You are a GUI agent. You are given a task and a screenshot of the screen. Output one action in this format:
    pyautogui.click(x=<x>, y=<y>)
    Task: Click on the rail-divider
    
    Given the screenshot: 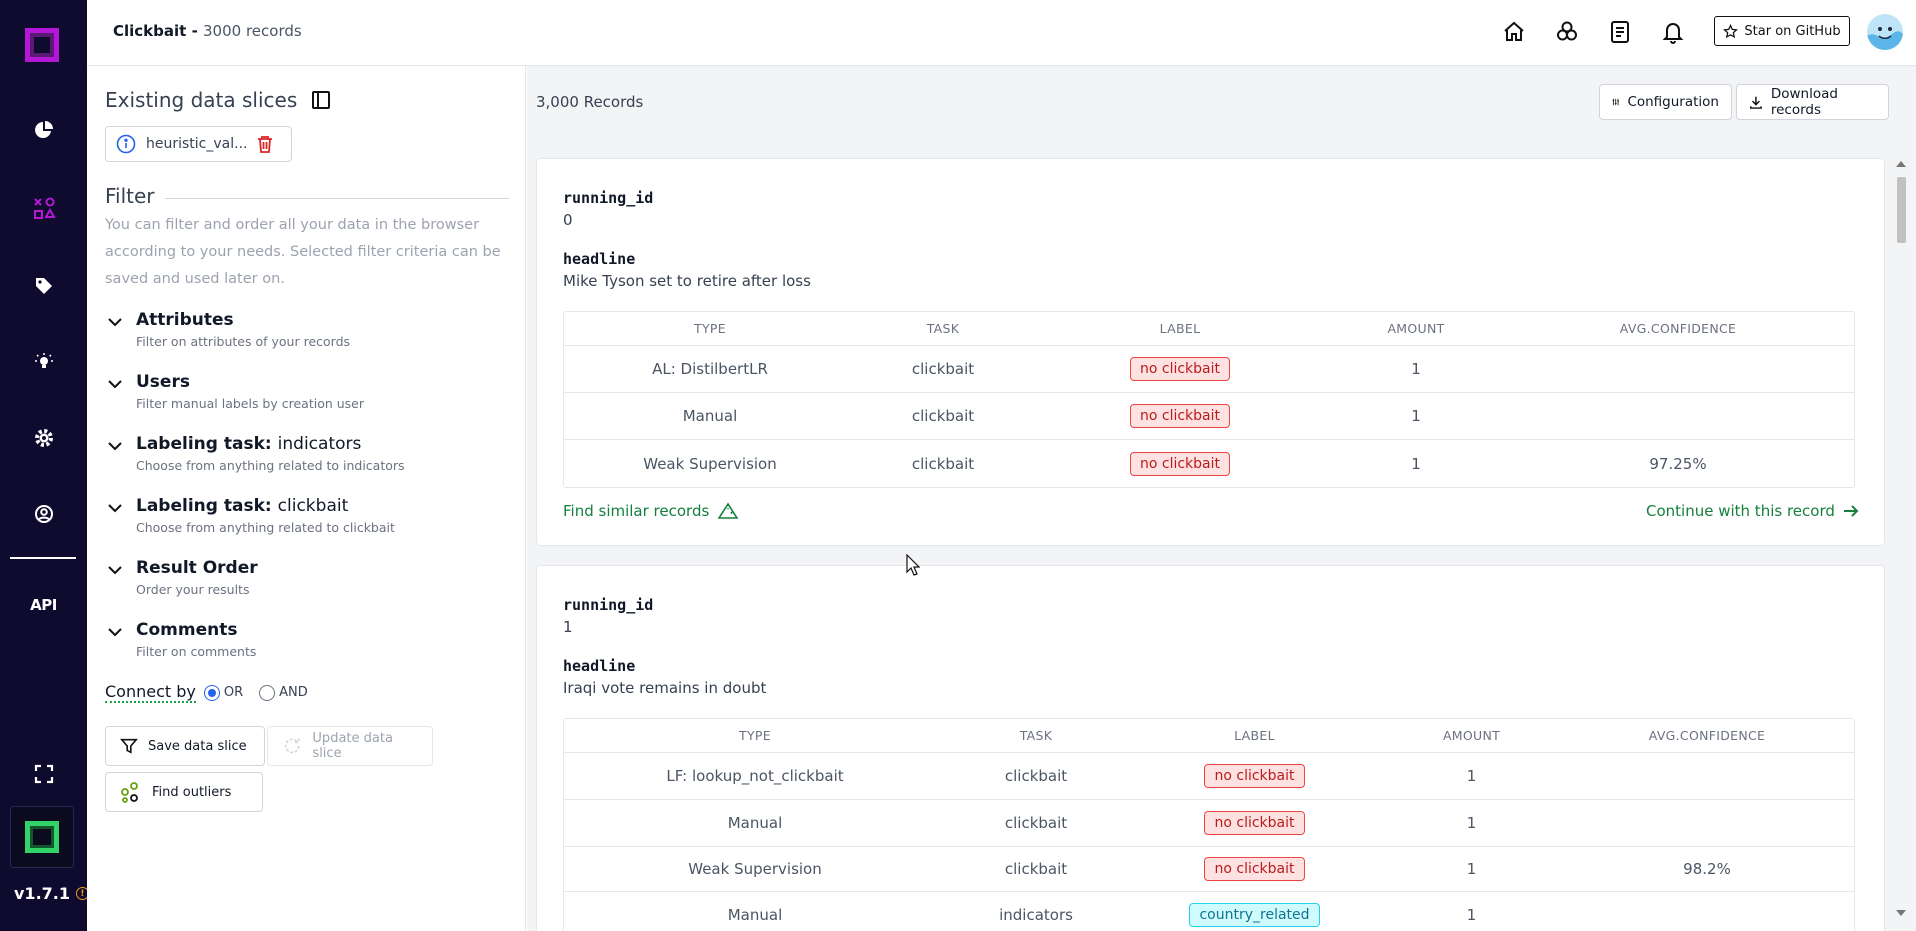 What is the action you would take?
    pyautogui.click(x=43, y=558)
    